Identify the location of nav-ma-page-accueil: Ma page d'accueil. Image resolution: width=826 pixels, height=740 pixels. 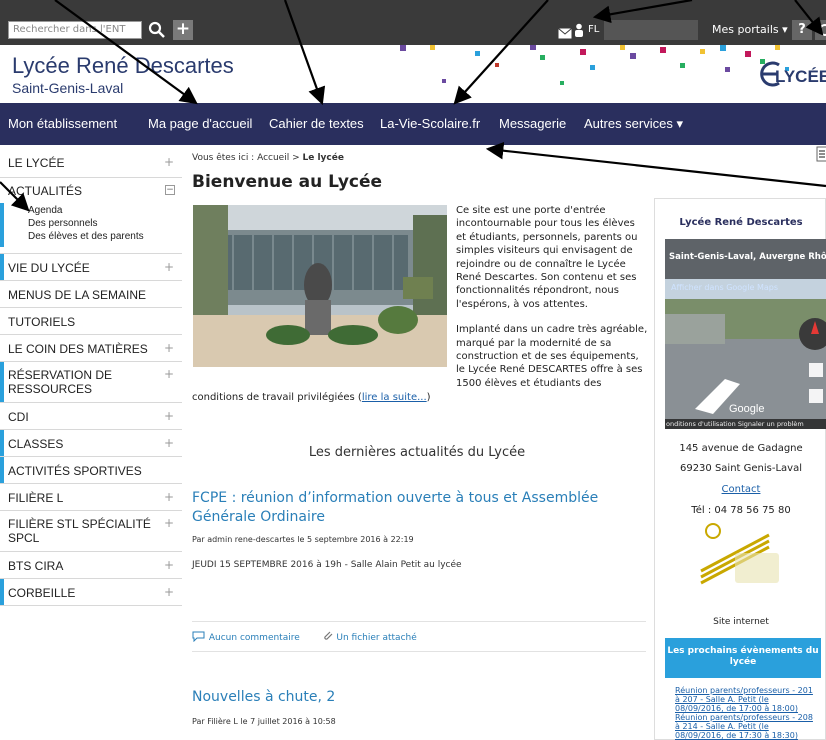
(200, 123).